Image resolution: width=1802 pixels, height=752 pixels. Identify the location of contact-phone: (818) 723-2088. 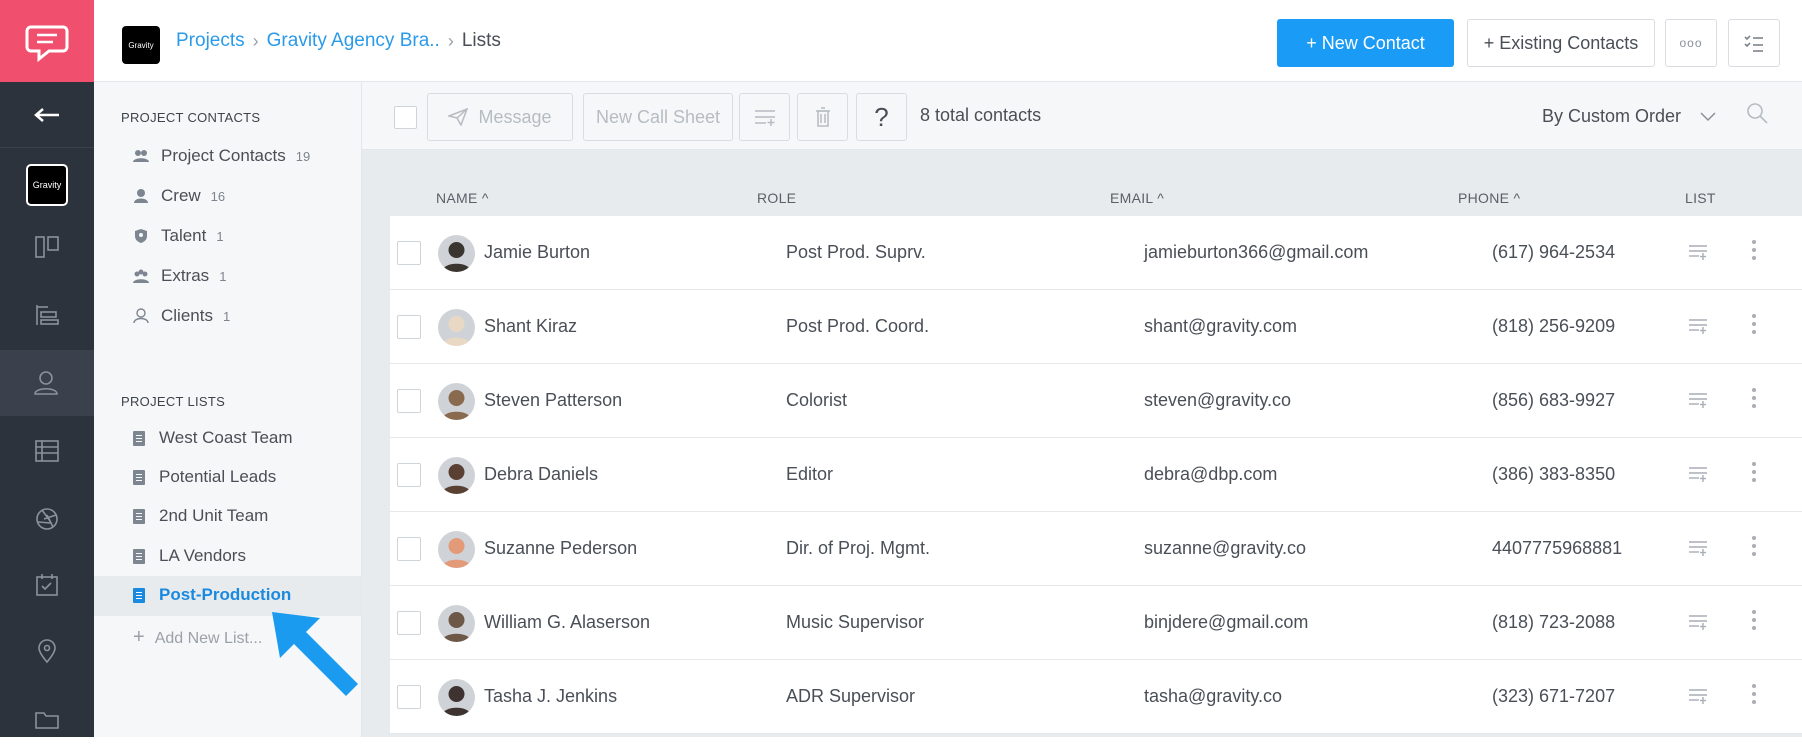
(1554, 622).